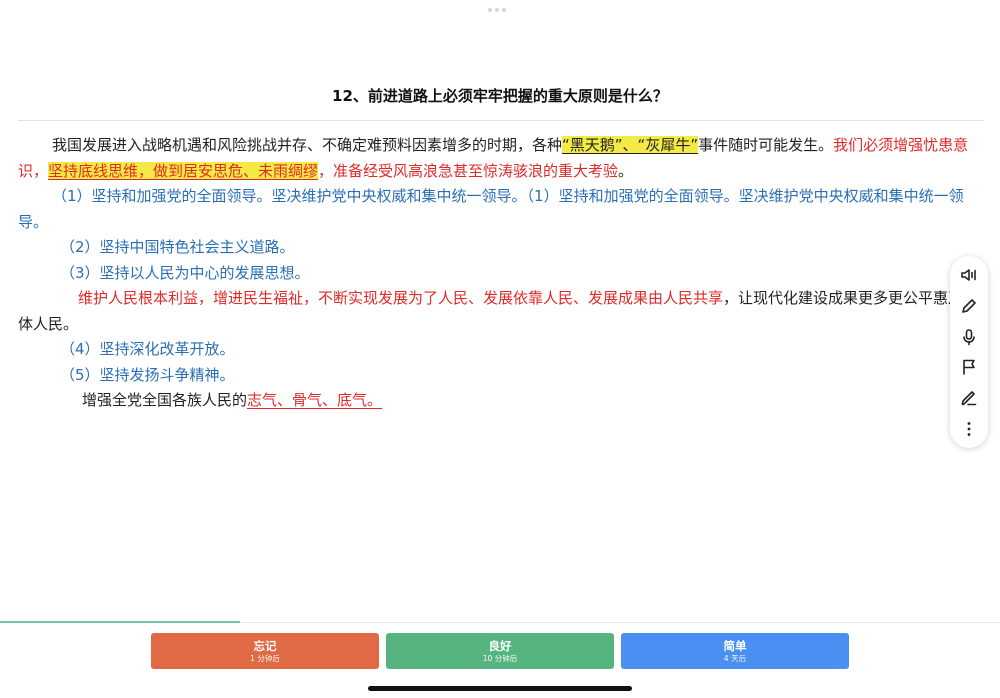 This screenshot has height=698, width=1000. Describe the element at coordinates (183, 170) in the screenshot. I see `highlighted-key-point: 坚持底线思维，做到居安思危、未雨绸缪` at that location.